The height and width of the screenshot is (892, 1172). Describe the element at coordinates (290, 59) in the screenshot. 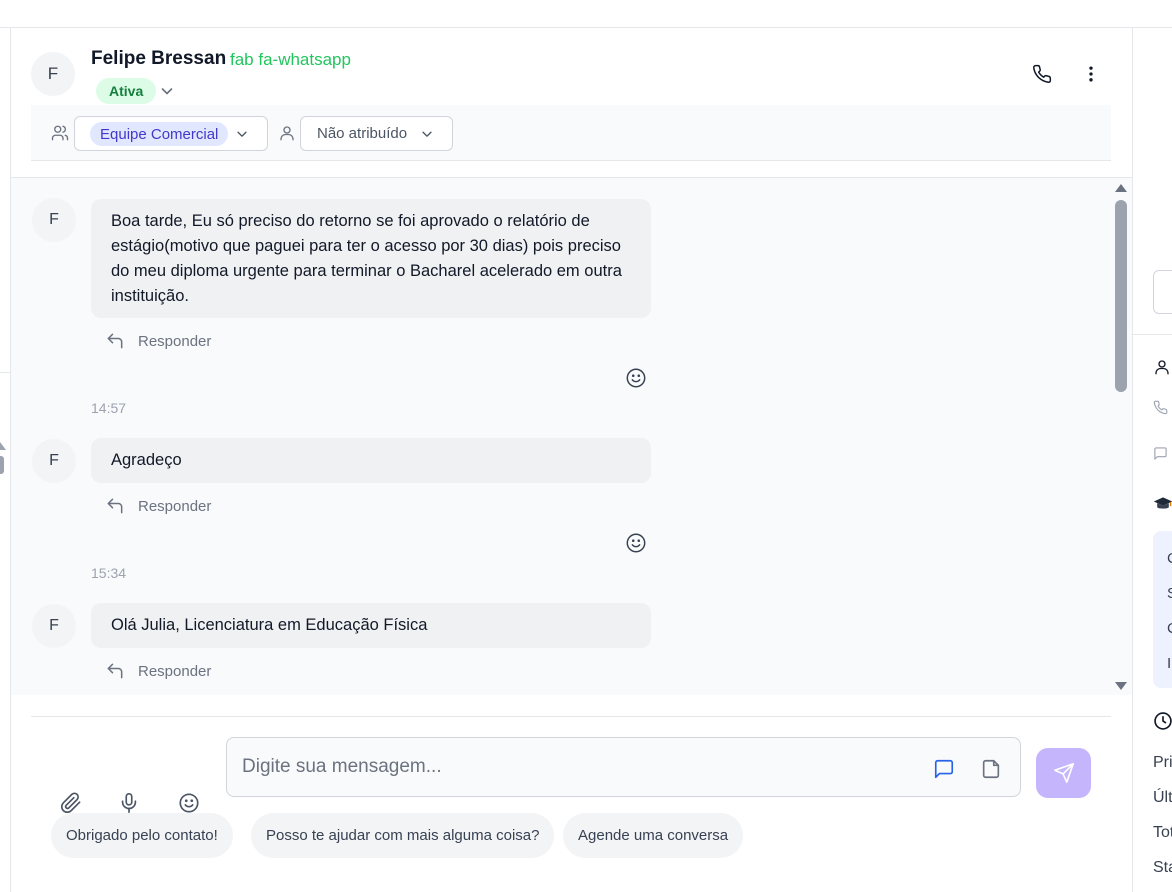

I see `channel-label: fab fa-whatsapp` at that location.